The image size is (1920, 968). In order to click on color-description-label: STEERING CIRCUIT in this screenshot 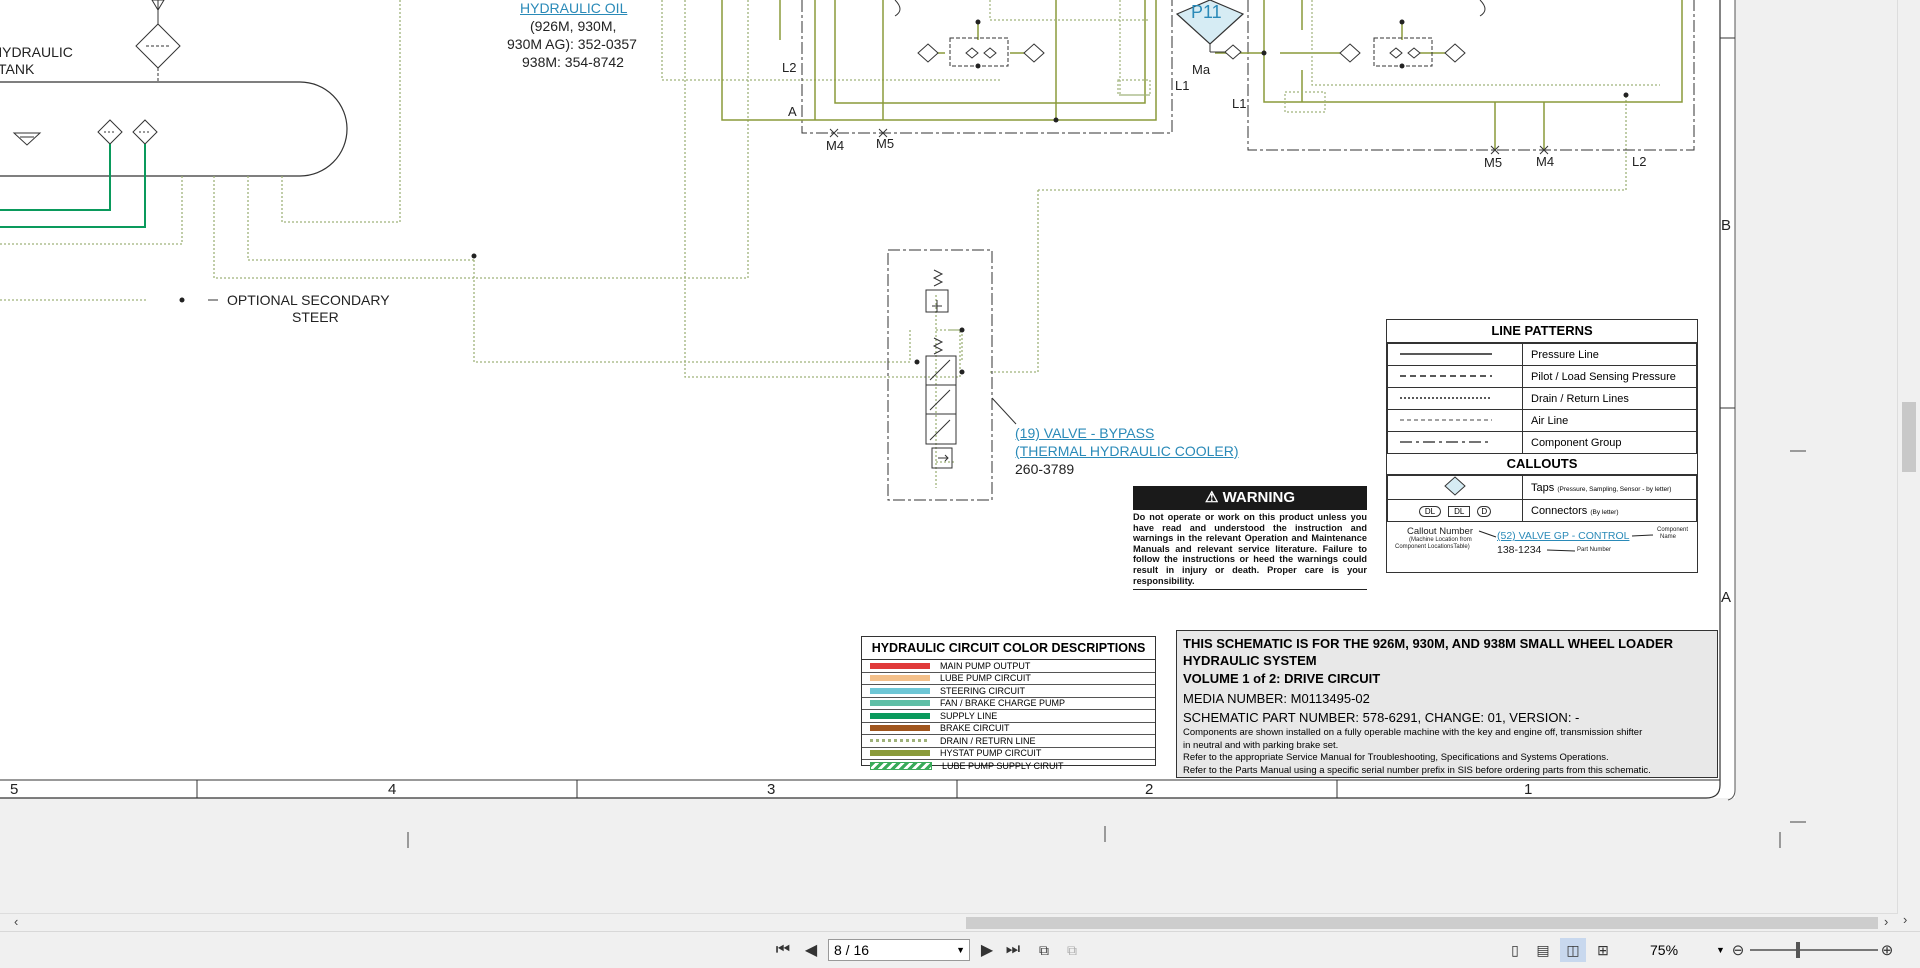, I will do `click(983, 690)`.